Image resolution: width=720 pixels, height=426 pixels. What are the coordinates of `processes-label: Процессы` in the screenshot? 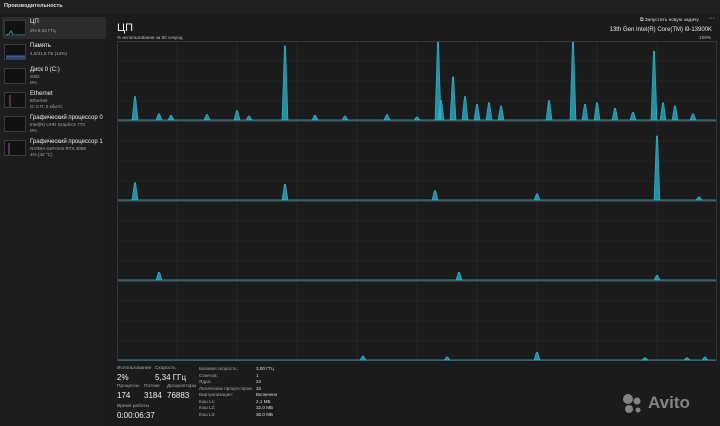 It's located at (128, 386).